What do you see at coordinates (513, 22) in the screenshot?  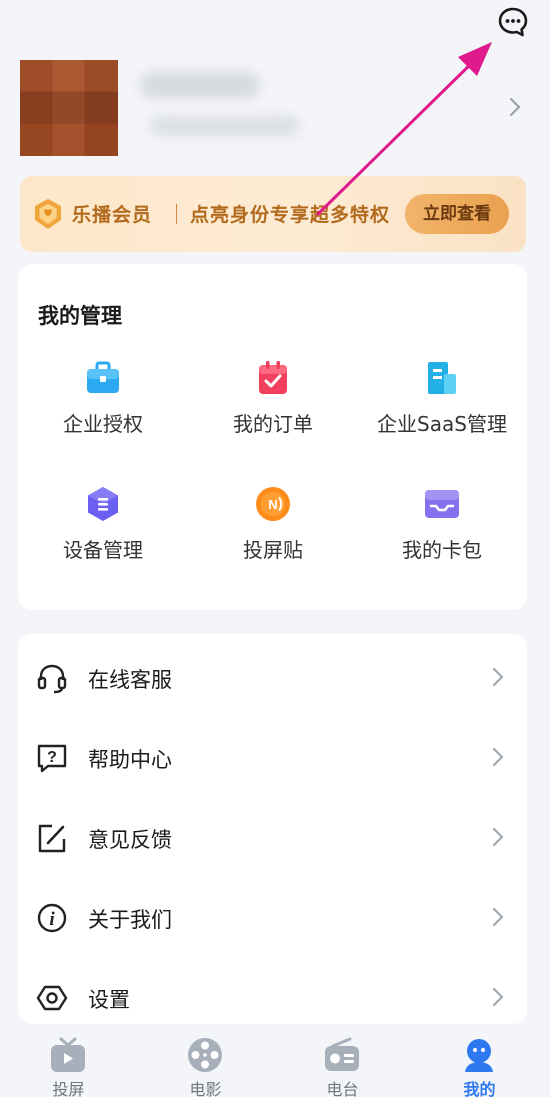 I see `chat-bubble-icon` at bounding box center [513, 22].